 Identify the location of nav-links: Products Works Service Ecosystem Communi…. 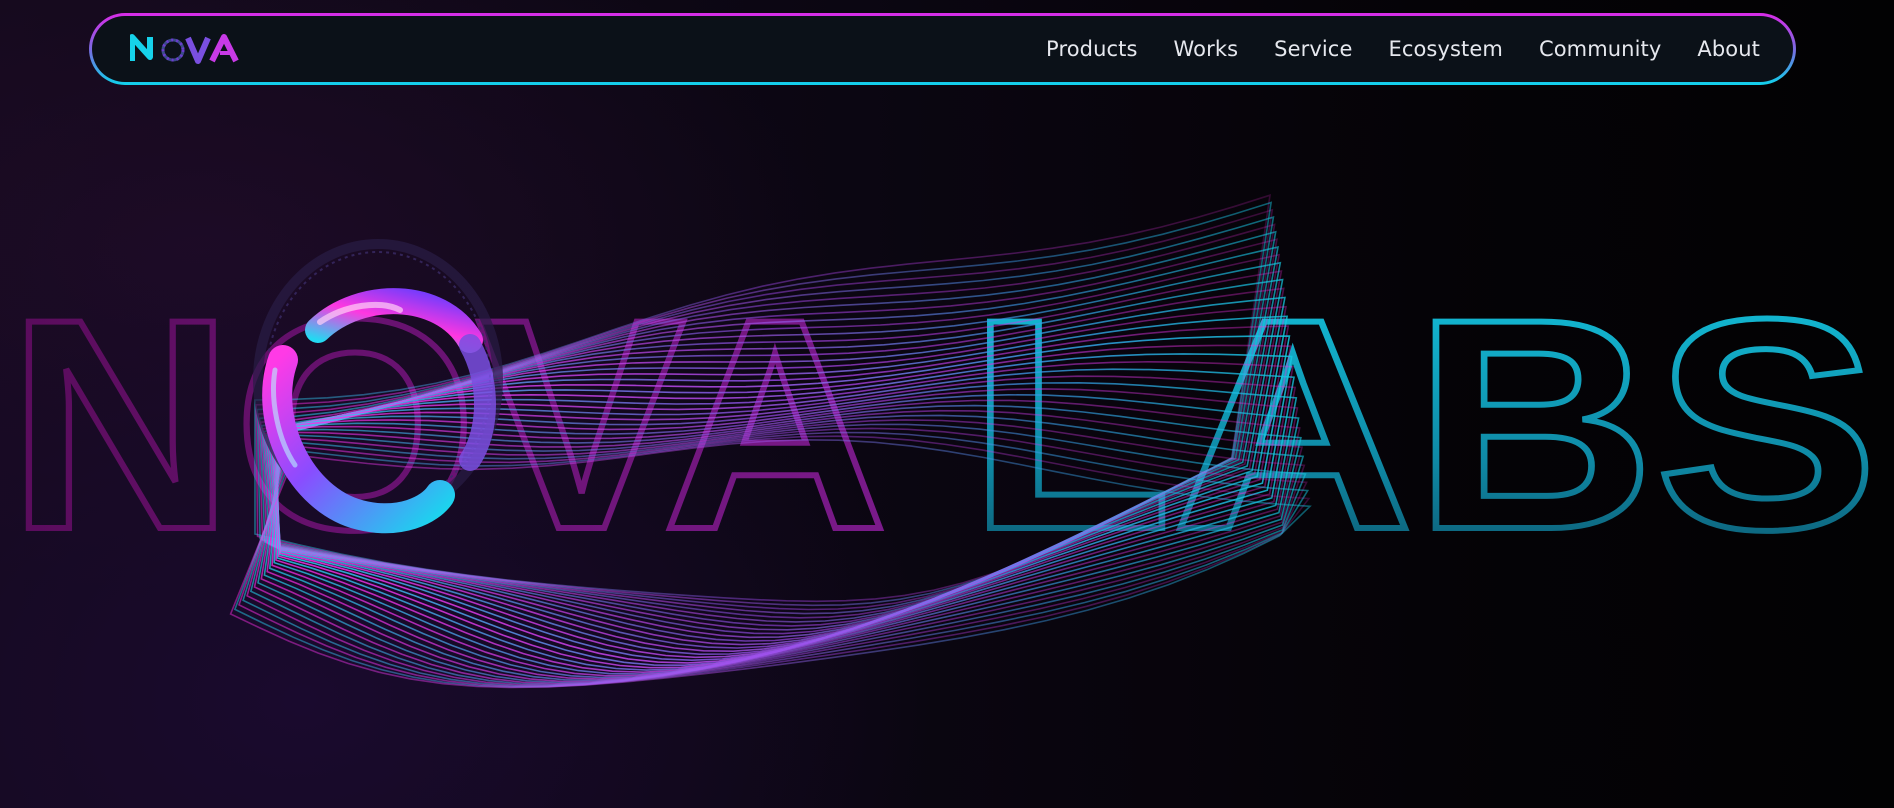
(1403, 49).